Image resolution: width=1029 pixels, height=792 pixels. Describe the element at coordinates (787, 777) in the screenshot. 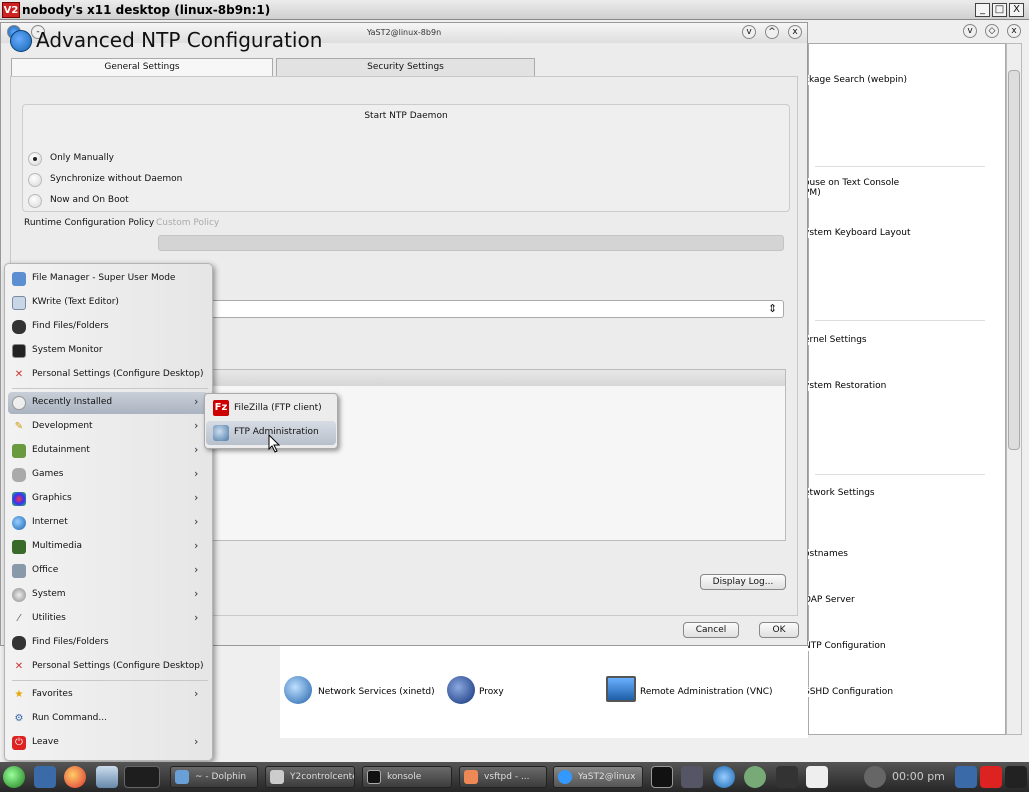

I see `arrow-left-tray-icon` at that location.